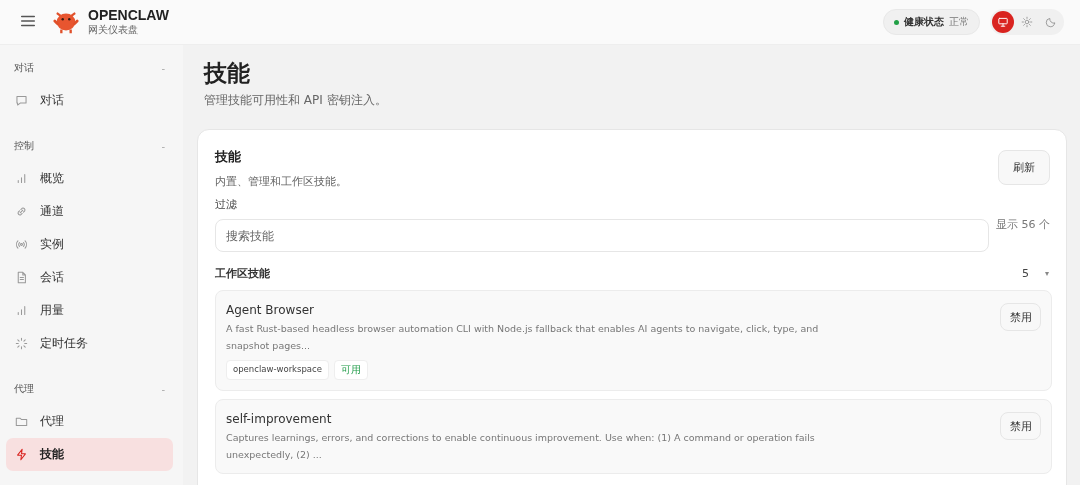 This screenshot has width=1080, height=485. What do you see at coordinates (351, 370) in the screenshot?
I see `tag: 可用` at bounding box center [351, 370].